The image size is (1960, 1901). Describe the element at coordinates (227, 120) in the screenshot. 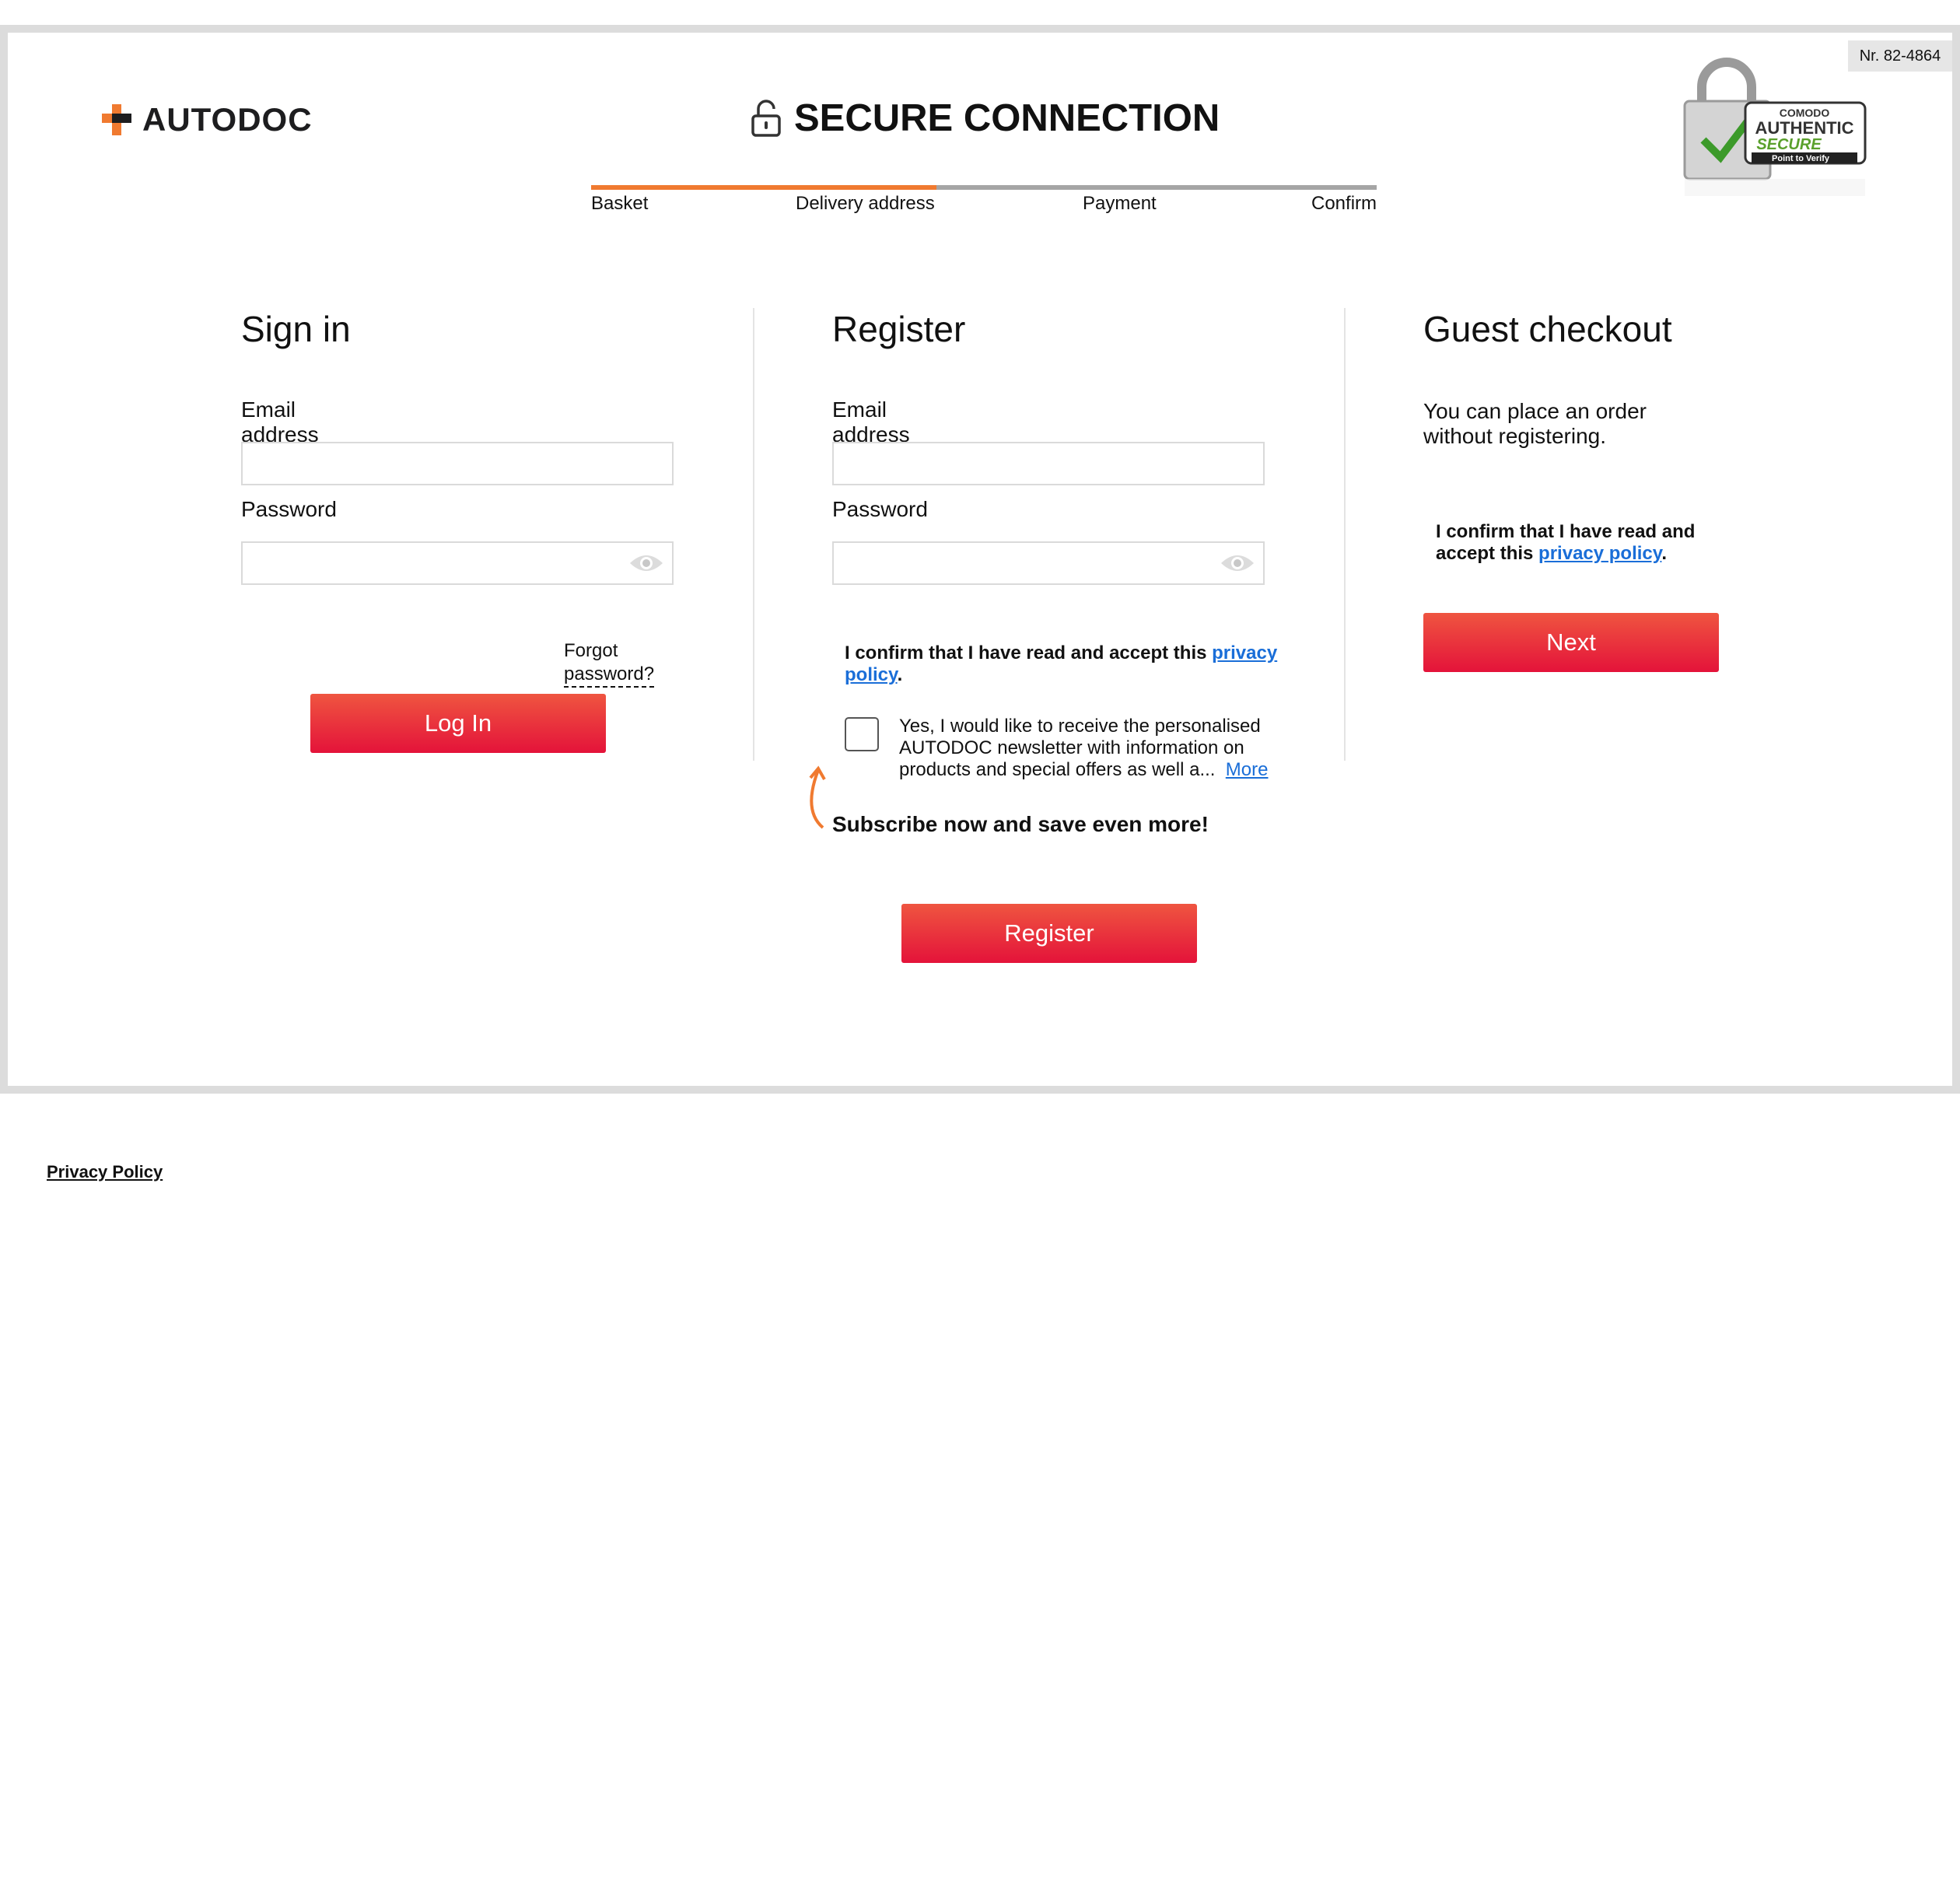

I see `brand-name: AUTODOC` at that location.